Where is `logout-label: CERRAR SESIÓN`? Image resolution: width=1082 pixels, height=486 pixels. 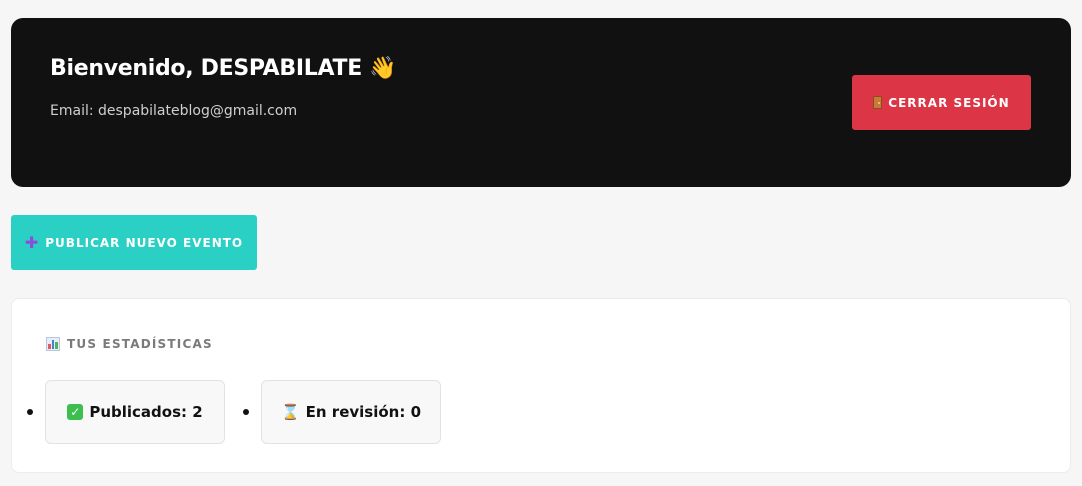 logout-label: CERRAR SESIÓN is located at coordinates (949, 102).